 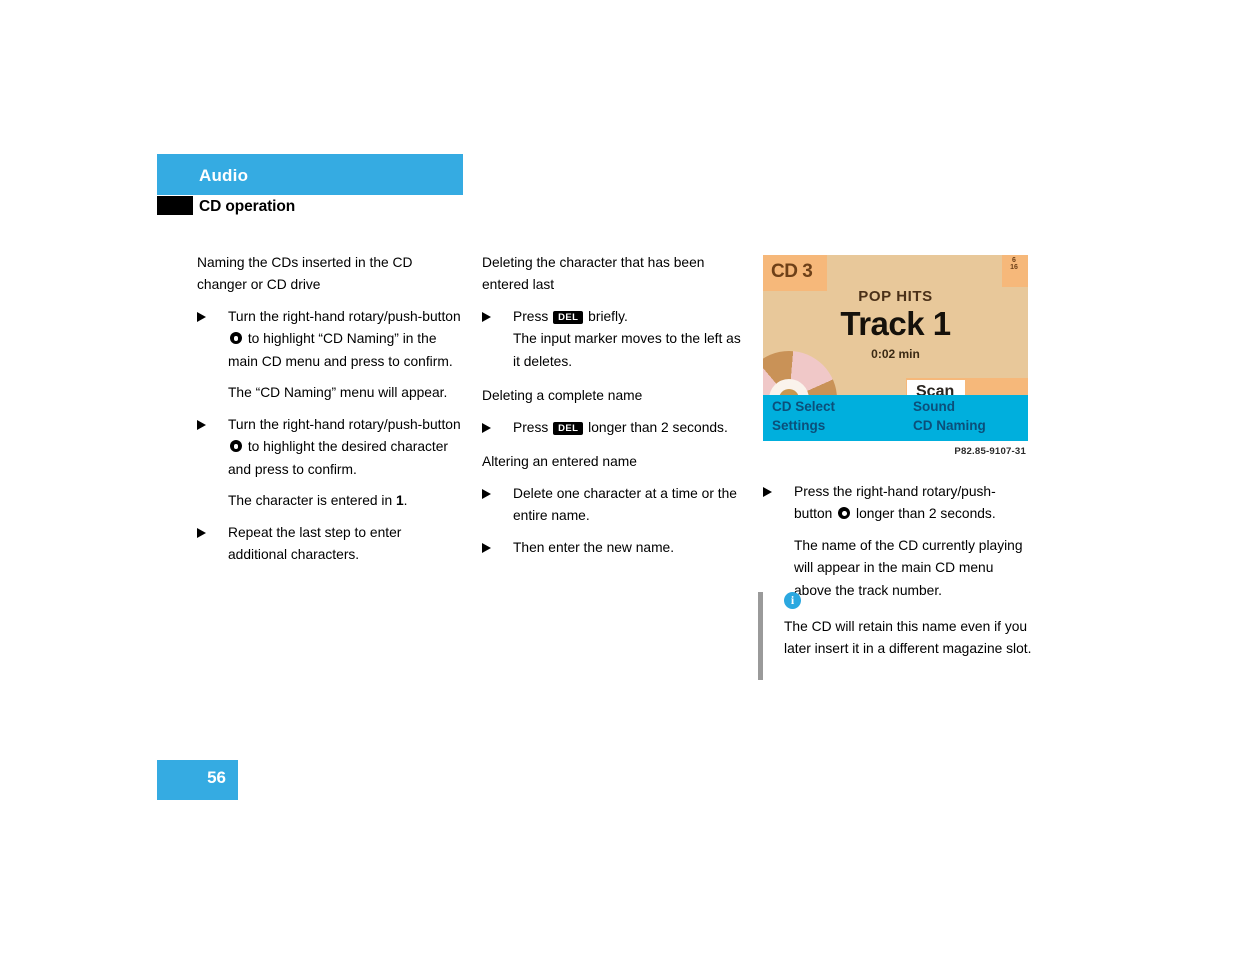 I want to click on step-text: Then enter the new name., so click(x=594, y=547).